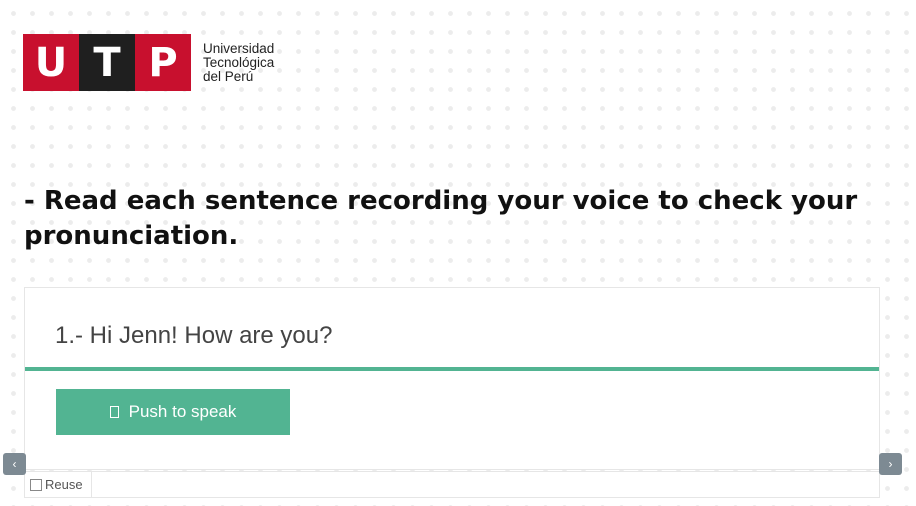  What do you see at coordinates (228, 76) in the screenshot?
I see `logo-line-3: del Perú` at bounding box center [228, 76].